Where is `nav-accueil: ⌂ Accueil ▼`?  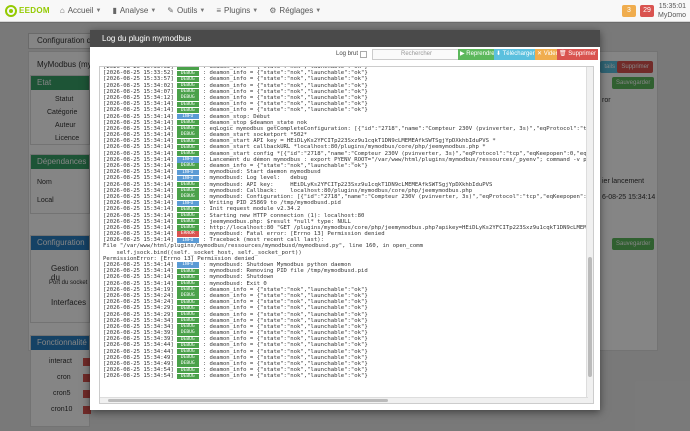 nav-accueil: ⌂ Accueil ▼ is located at coordinates (81, 10).